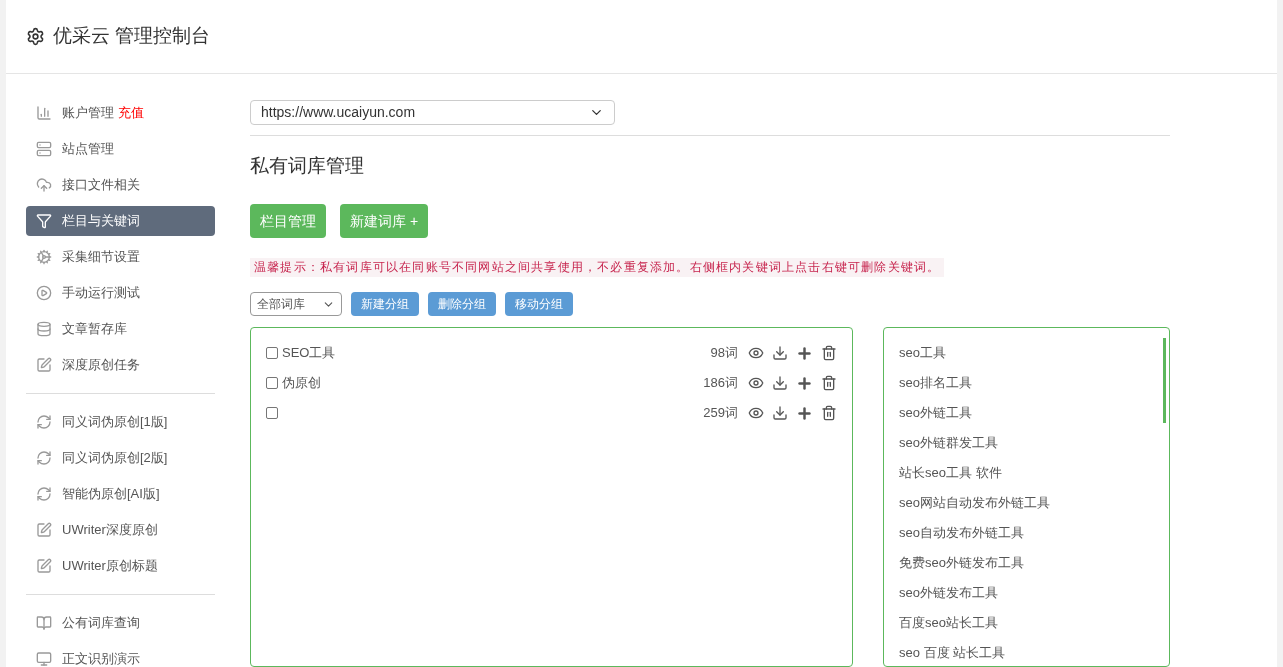 The height and width of the screenshot is (667, 1283). What do you see at coordinates (101, 658) in the screenshot?
I see `sidebar-label: 正文识别演示` at bounding box center [101, 658].